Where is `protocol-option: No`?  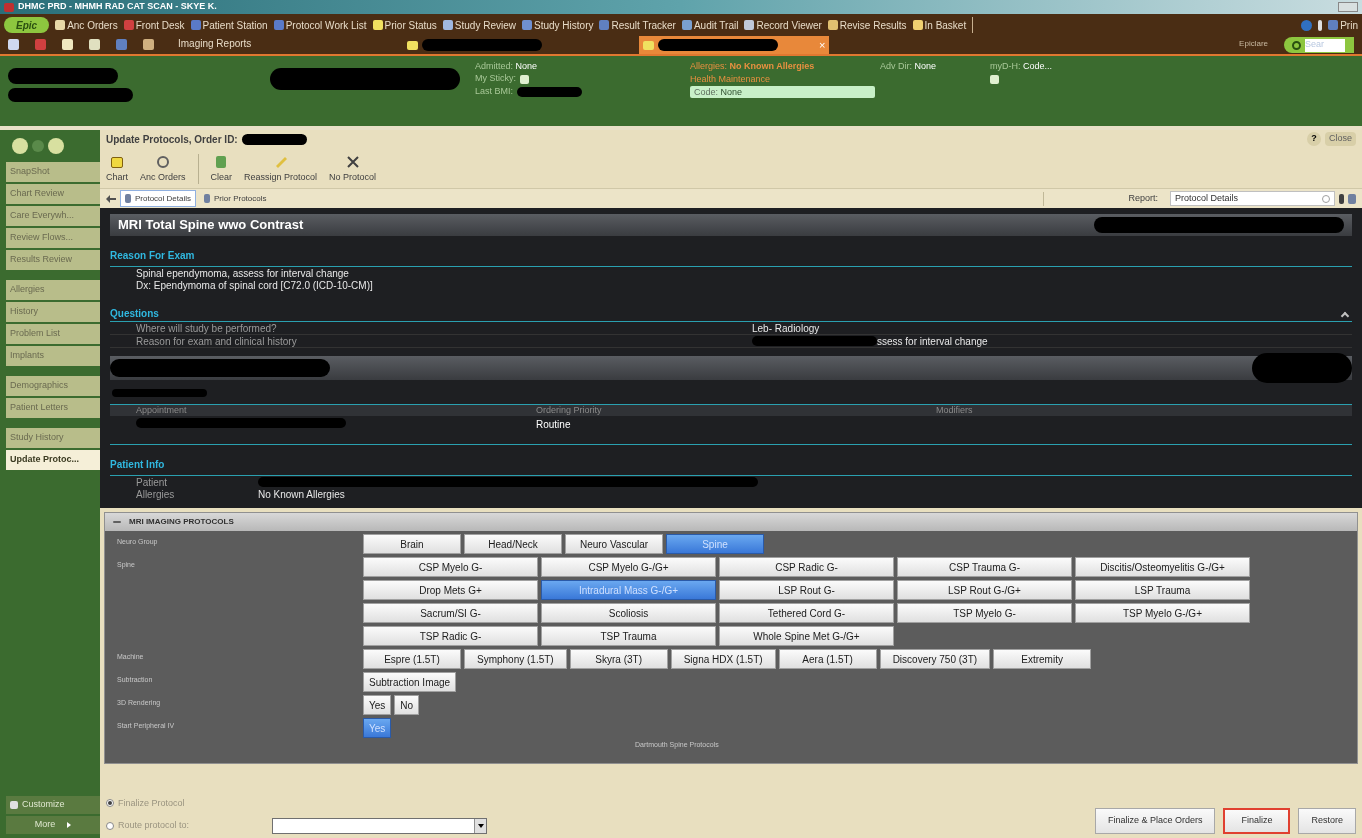 protocol-option: No is located at coordinates (407, 705).